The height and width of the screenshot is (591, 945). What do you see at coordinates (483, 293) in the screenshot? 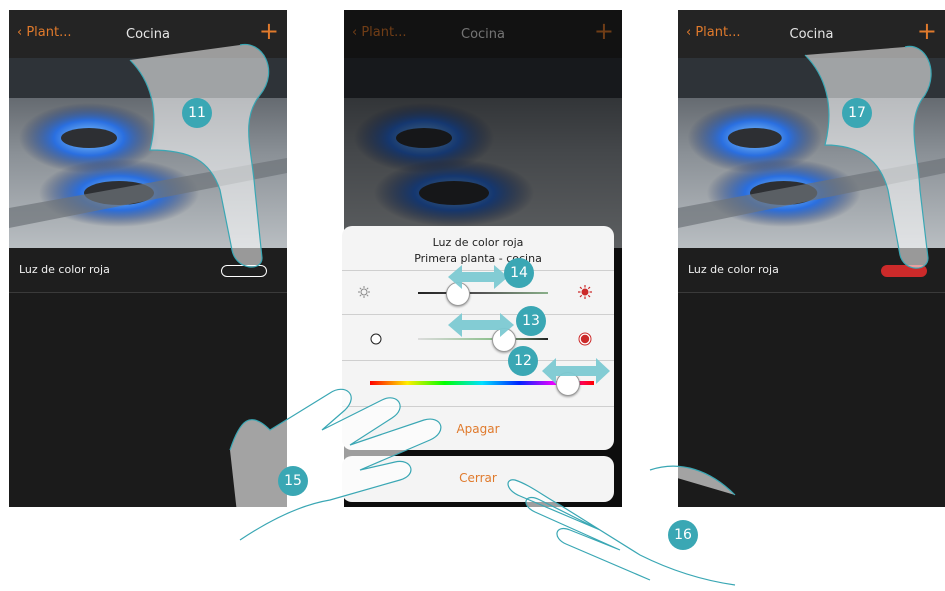
I see `brightness-track` at bounding box center [483, 293].